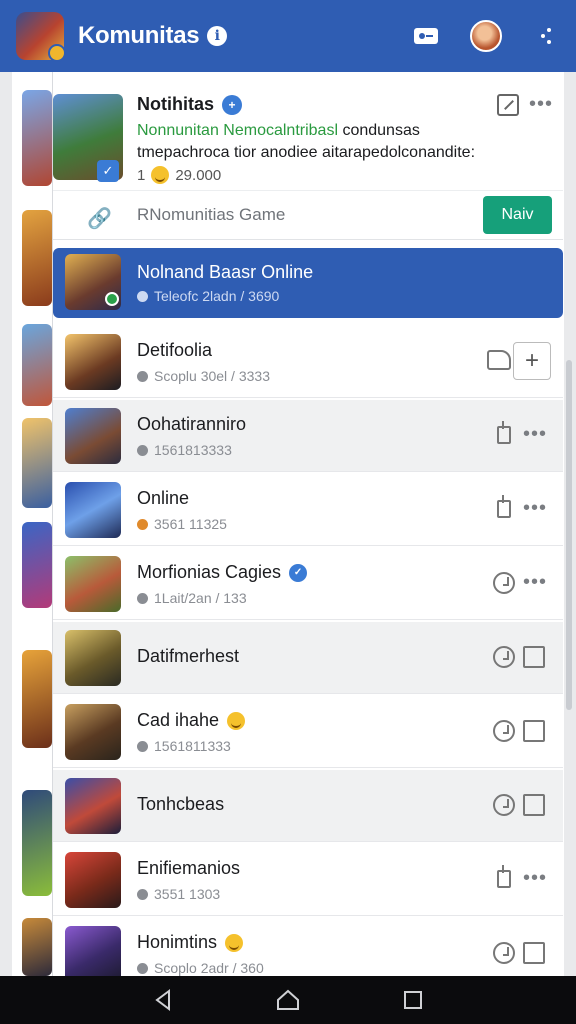 Image resolution: width=576 pixels, height=1024 pixels. I want to click on system-navigation-bar, so click(288, 1000).